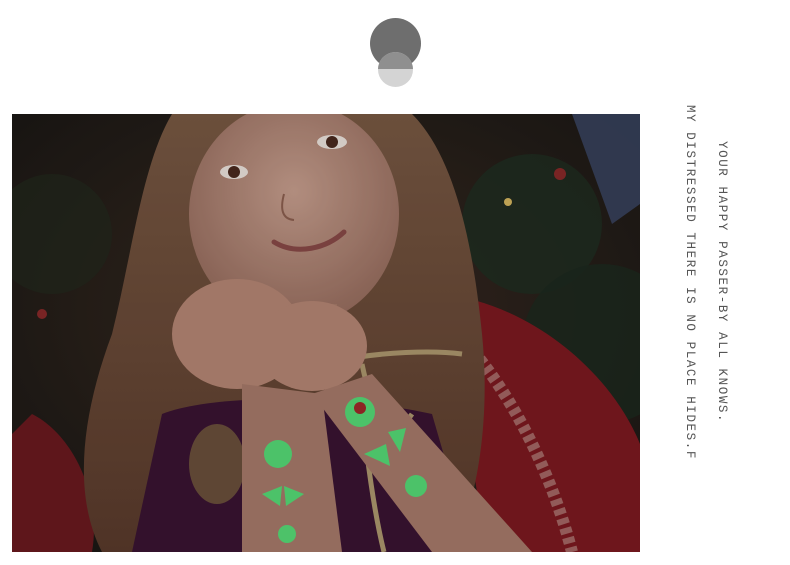 This screenshot has height=565, width=790. What do you see at coordinates (722, 282) in the screenshot?
I see `caption-line-1: YOUR HAPPY PASSER-BY ALL KNOWS.` at bounding box center [722, 282].